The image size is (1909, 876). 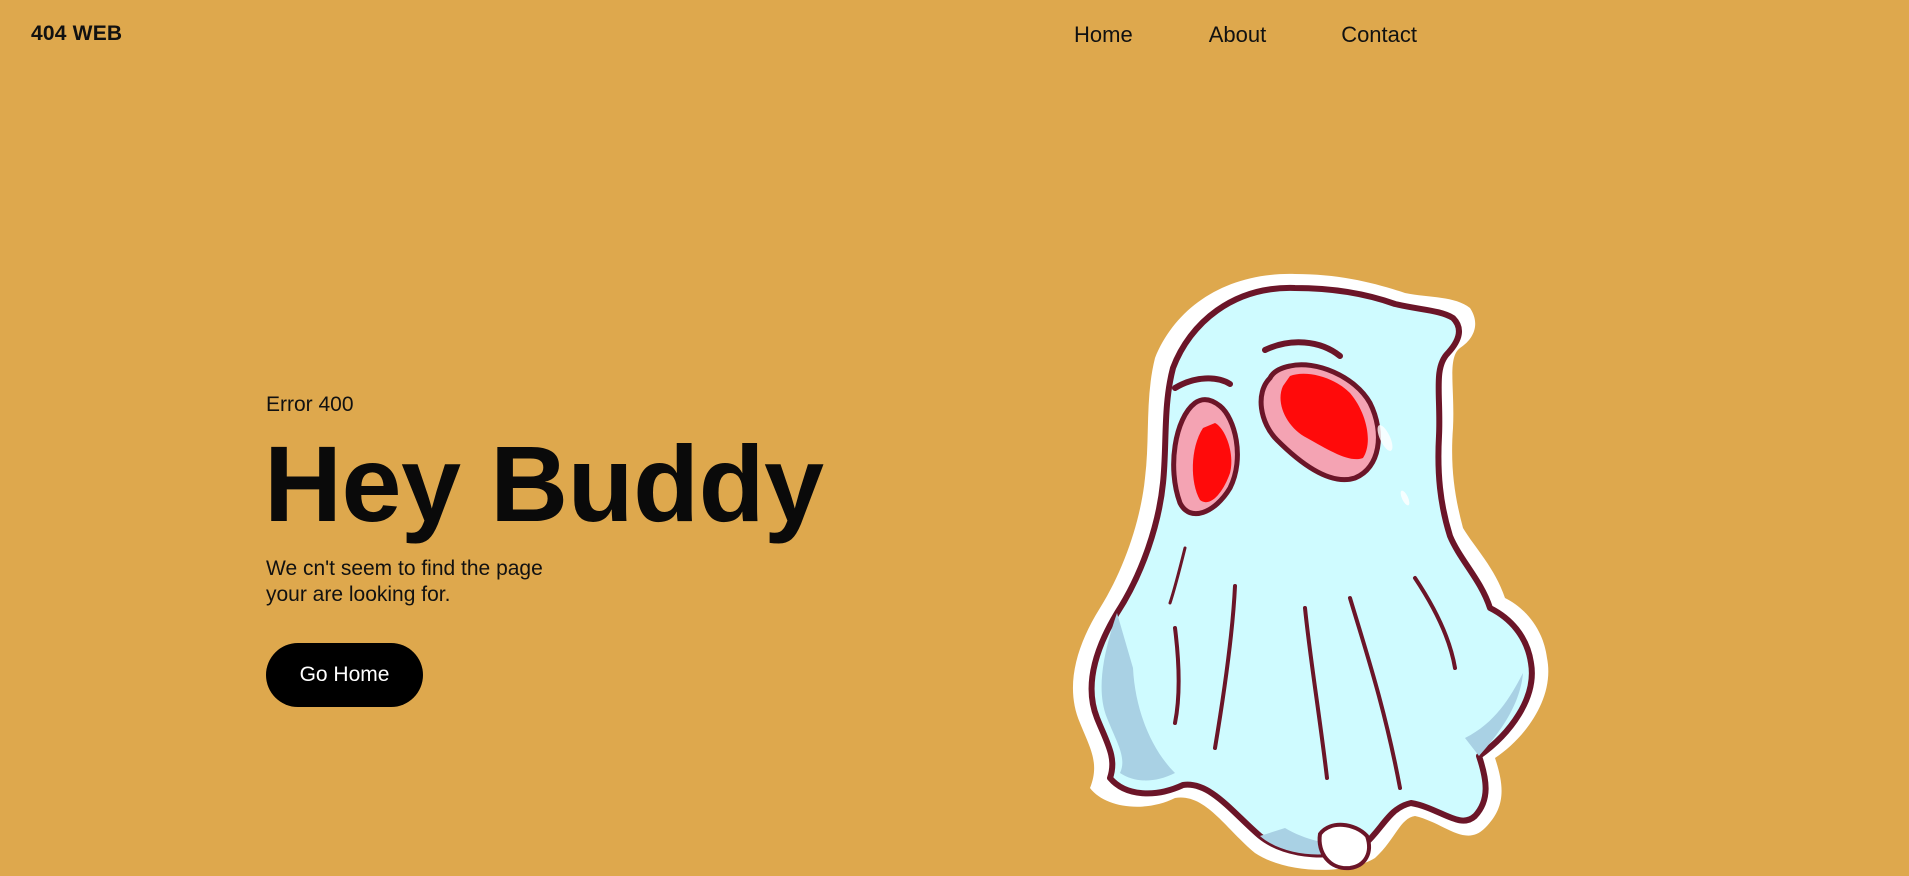 I want to click on error-message-line-1: We cn't seem to find the page, so click(x=404, y=568).